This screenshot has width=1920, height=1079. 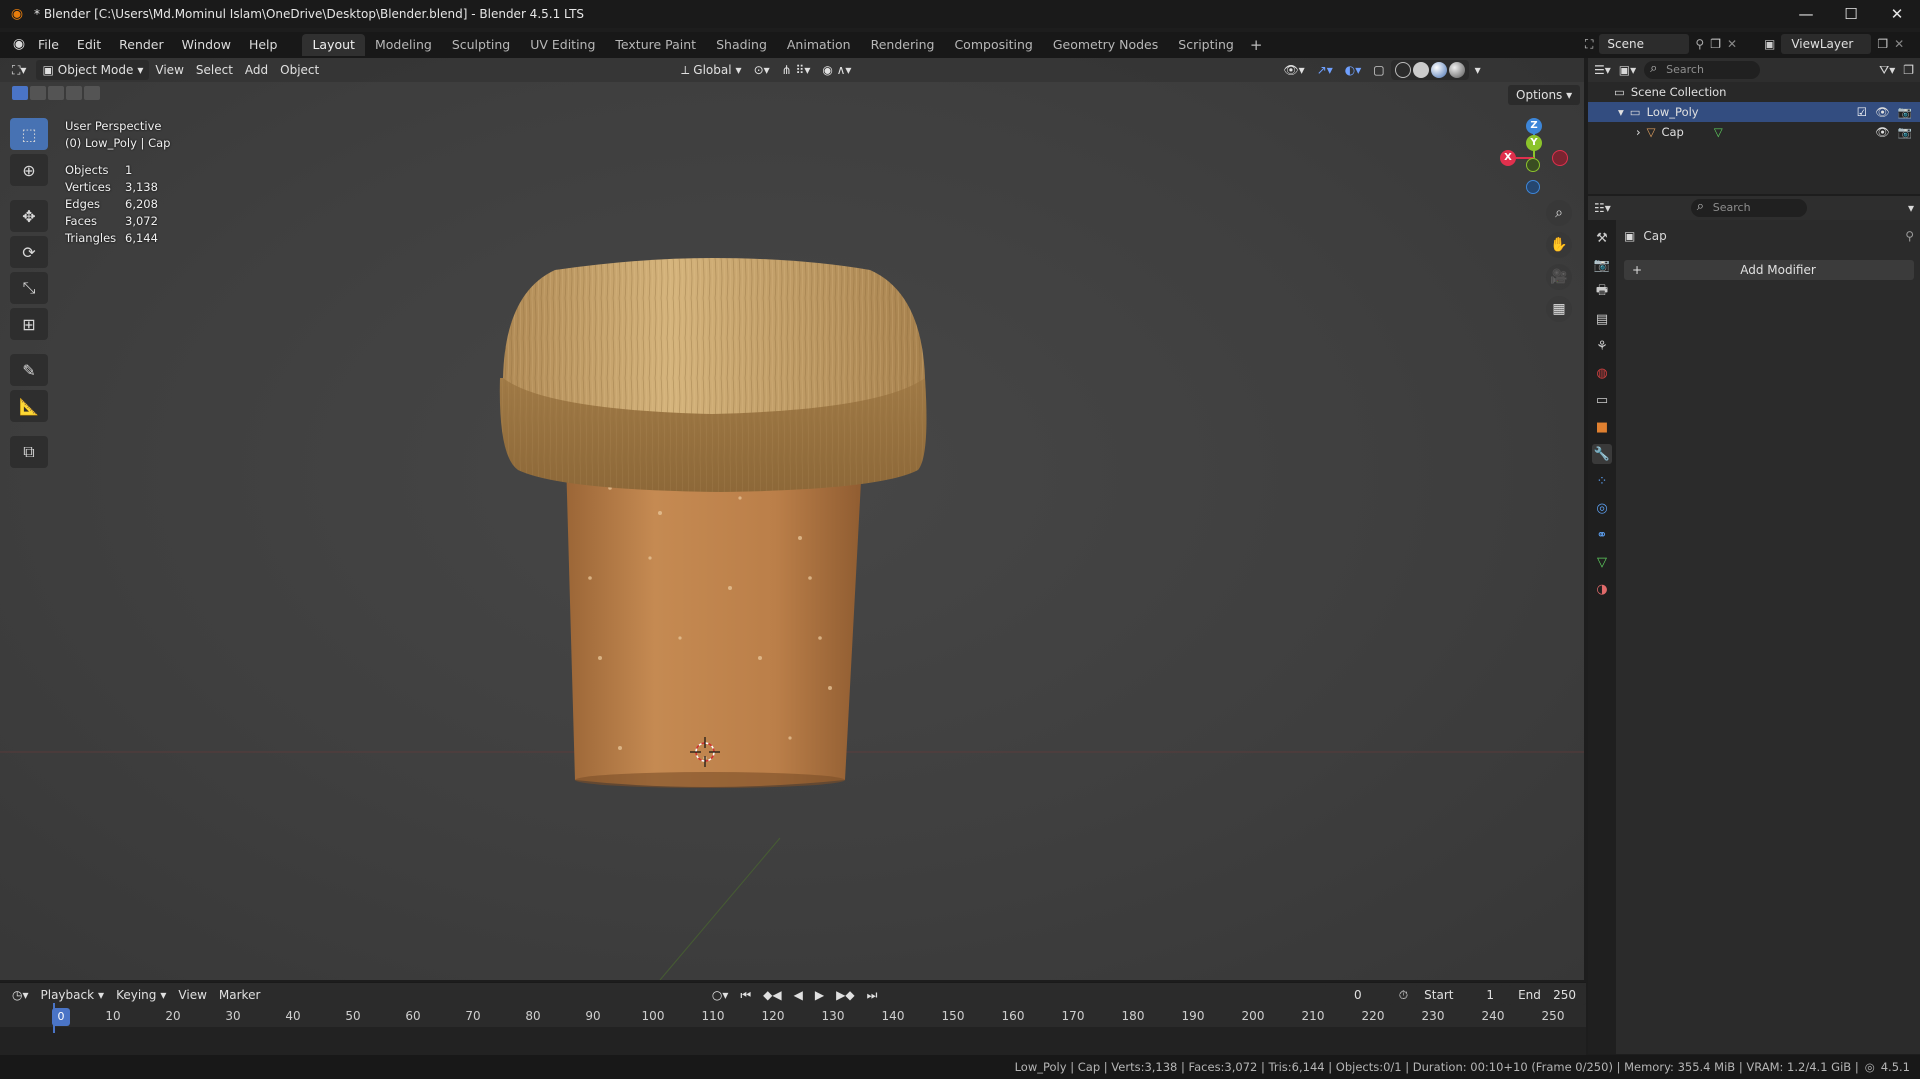 What do you see at coordinates (29, 370) in the screenshot?
I see `annotate-tool-icon: ✎` at bounding box center [29, 370].